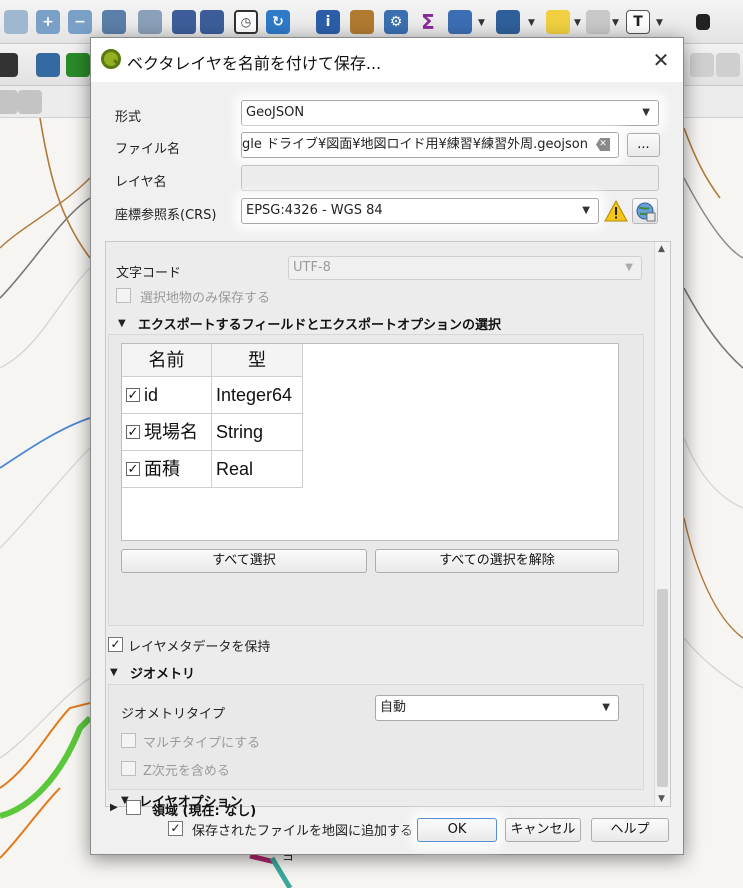  What do you see at coordinates (543, 830) in the screenshot?
I see `cancel-button: キャンセル` at bounding box center [543, 830].